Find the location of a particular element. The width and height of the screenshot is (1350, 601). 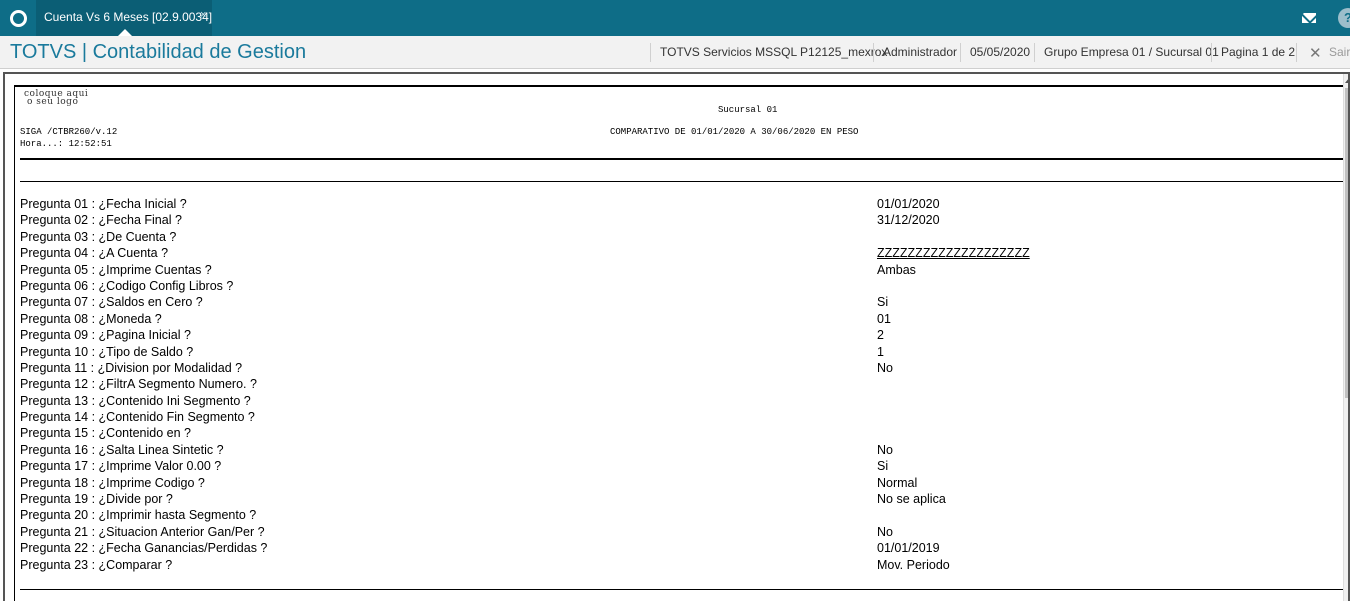

pagination-info: Pagina 1 de 2 is located at coordinates (1258, 52).